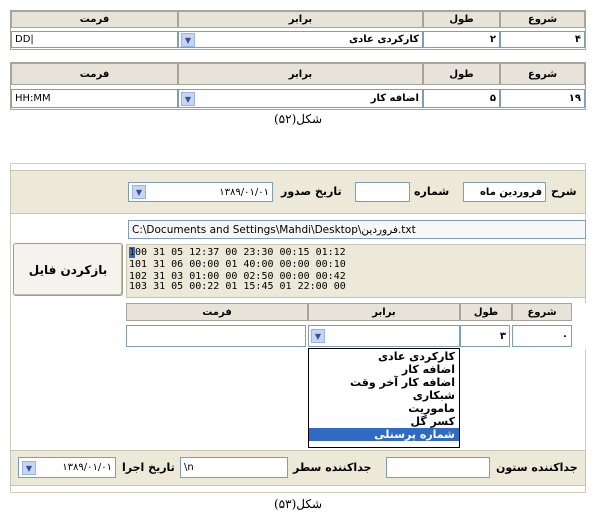 This screenshot has height=520, width=596. I want to click on start-input: ۱۹, so click(542, 98).